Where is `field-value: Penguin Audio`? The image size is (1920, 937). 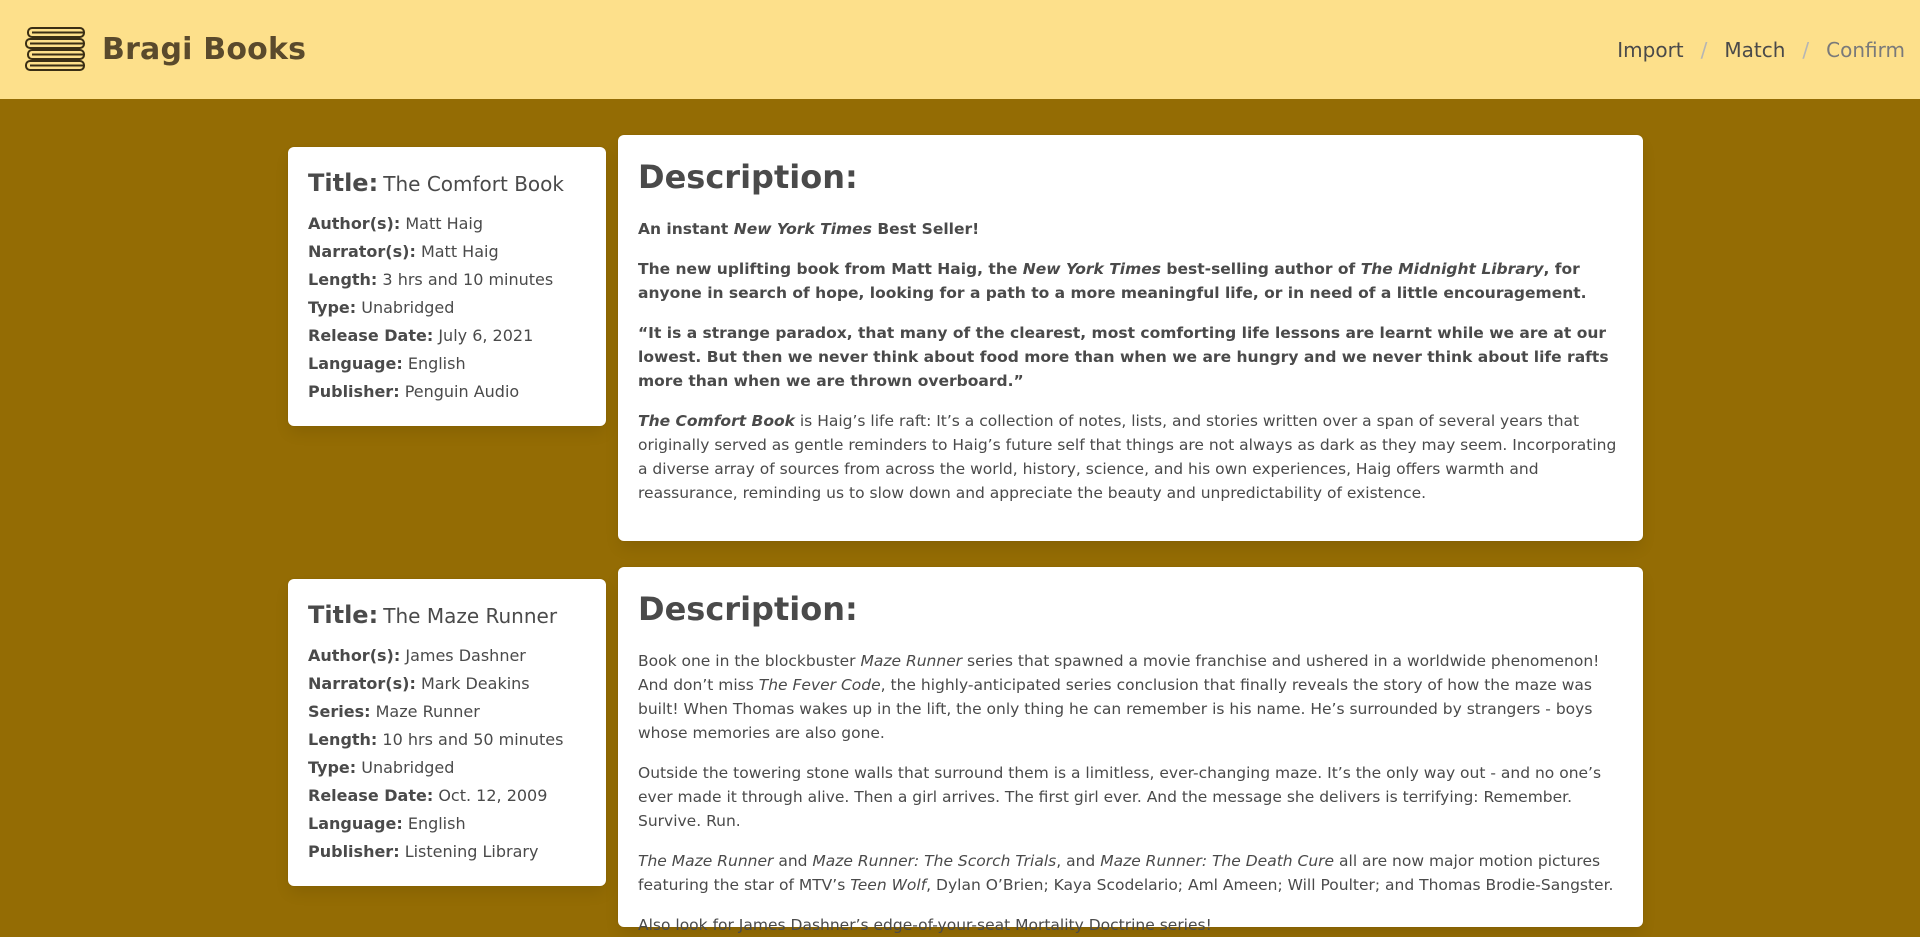
field-value: Penguin Audio is located at coordinates (462, 391).